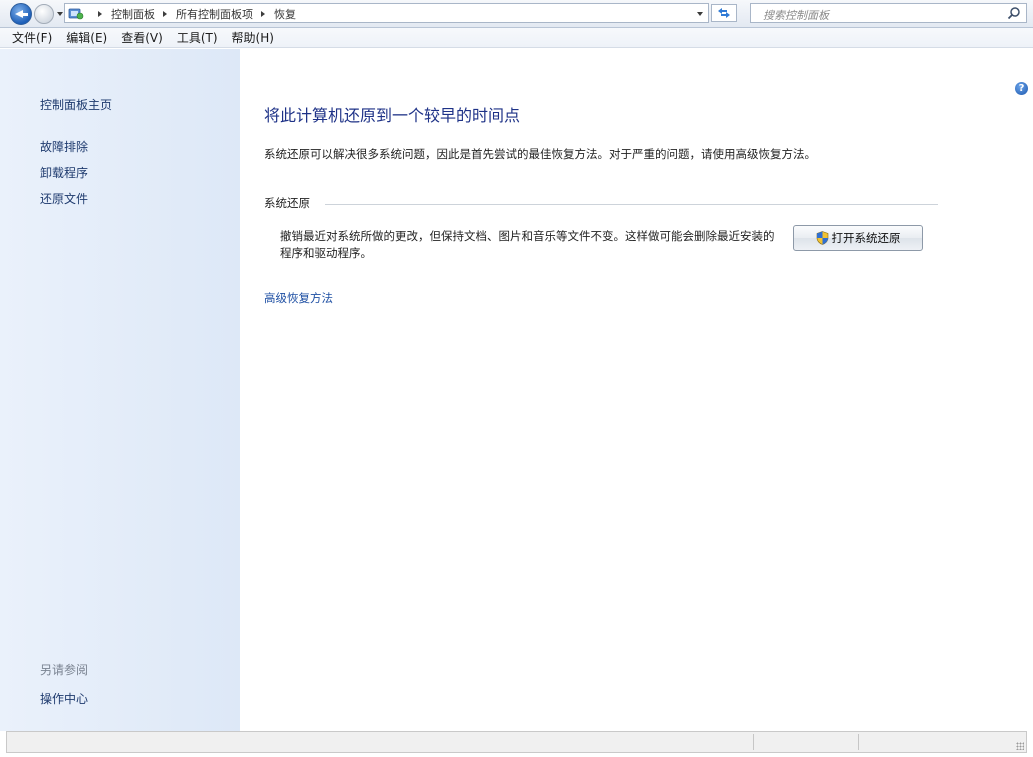 The height and width of the screenshot is (757, 1033). I want to click on see-also-heading: 另请参阅, so click(64, 670).